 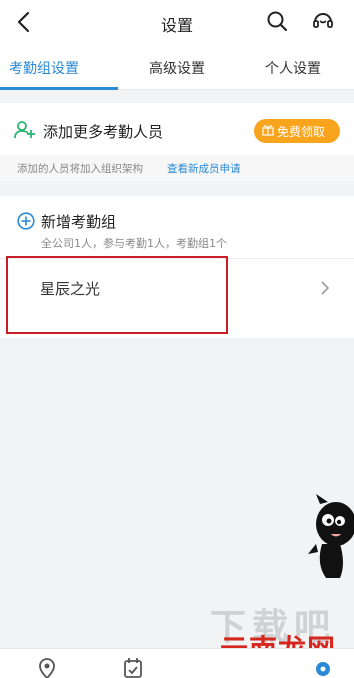 I want to click on chevron-right-icon, so click(x=325, y=288).